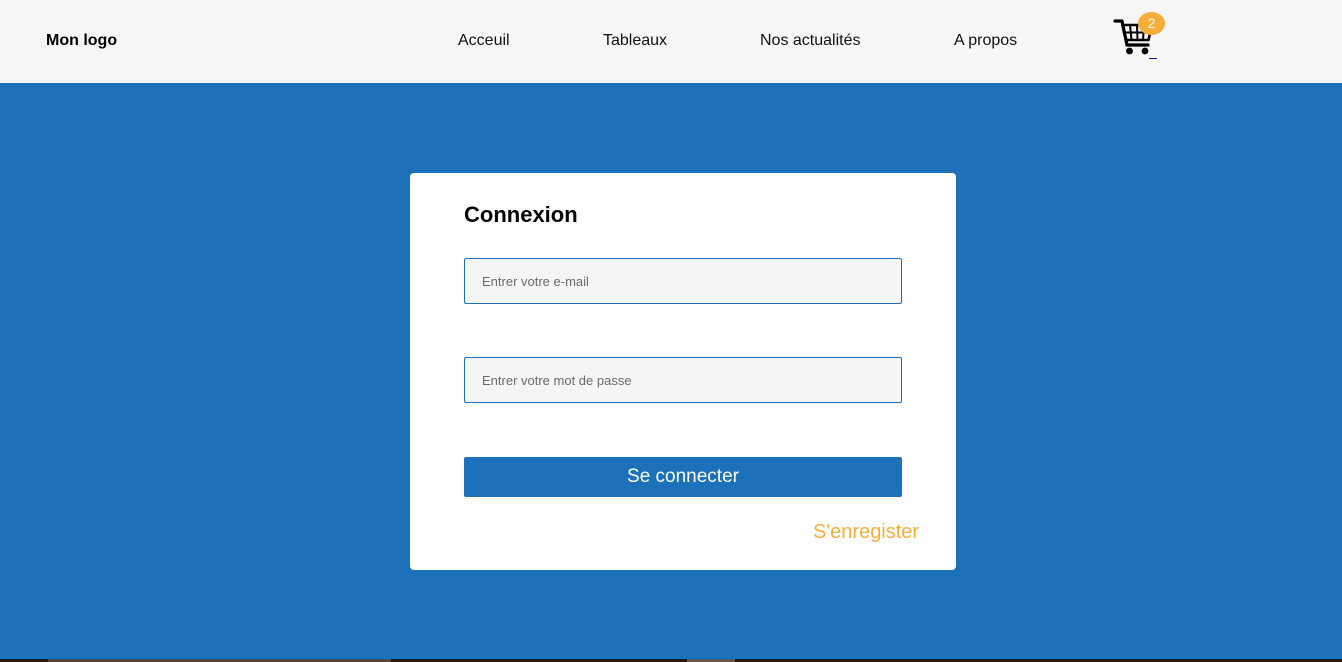 This screenshot has width=1342, height=662. Describe the element at coordinates (1141, 37) in the screenshot. I see `cart-button: 2` at that location.